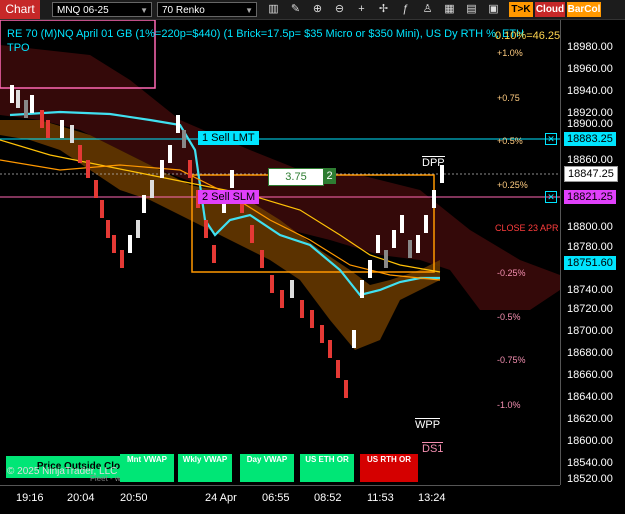  What do you see at coordinates (295, 9) in the screenshot?
I see `draw-pencil-icon: ✎` at bounding box center [295, 9].